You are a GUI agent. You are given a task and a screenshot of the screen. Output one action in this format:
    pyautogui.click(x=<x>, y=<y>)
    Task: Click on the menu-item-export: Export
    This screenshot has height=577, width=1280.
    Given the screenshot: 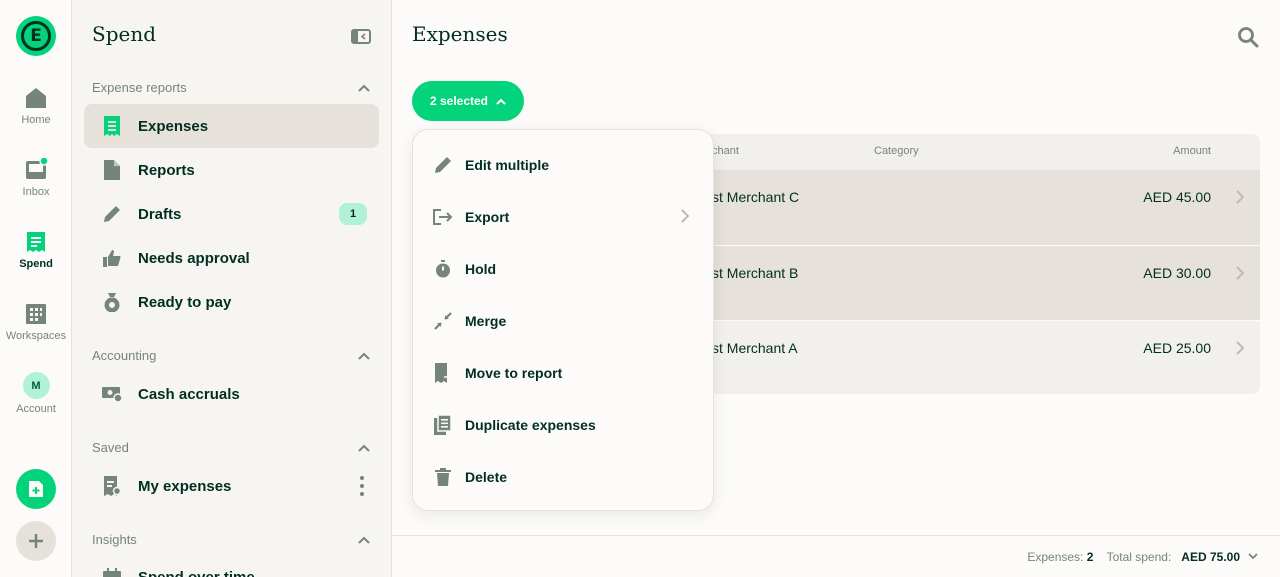 What is the action you would take?
    pyautogui.click(x=563, y=217)
    